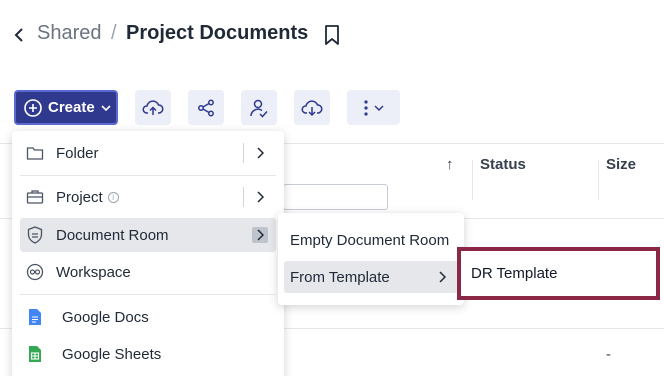  Describe the element at coordinates (35, 317) in the screenshot. I see `google-docs-icon` at that location.